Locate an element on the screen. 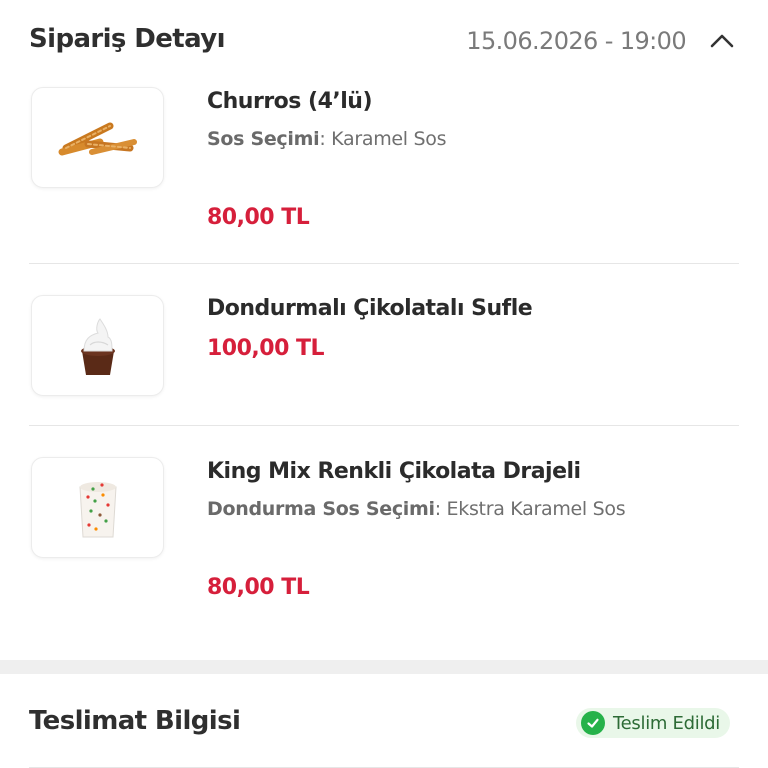 The height and width of the screenshot is (768, 768). product-name: King Mix Renkli Çikolata Drajeli is located at coordinates (394, 471).